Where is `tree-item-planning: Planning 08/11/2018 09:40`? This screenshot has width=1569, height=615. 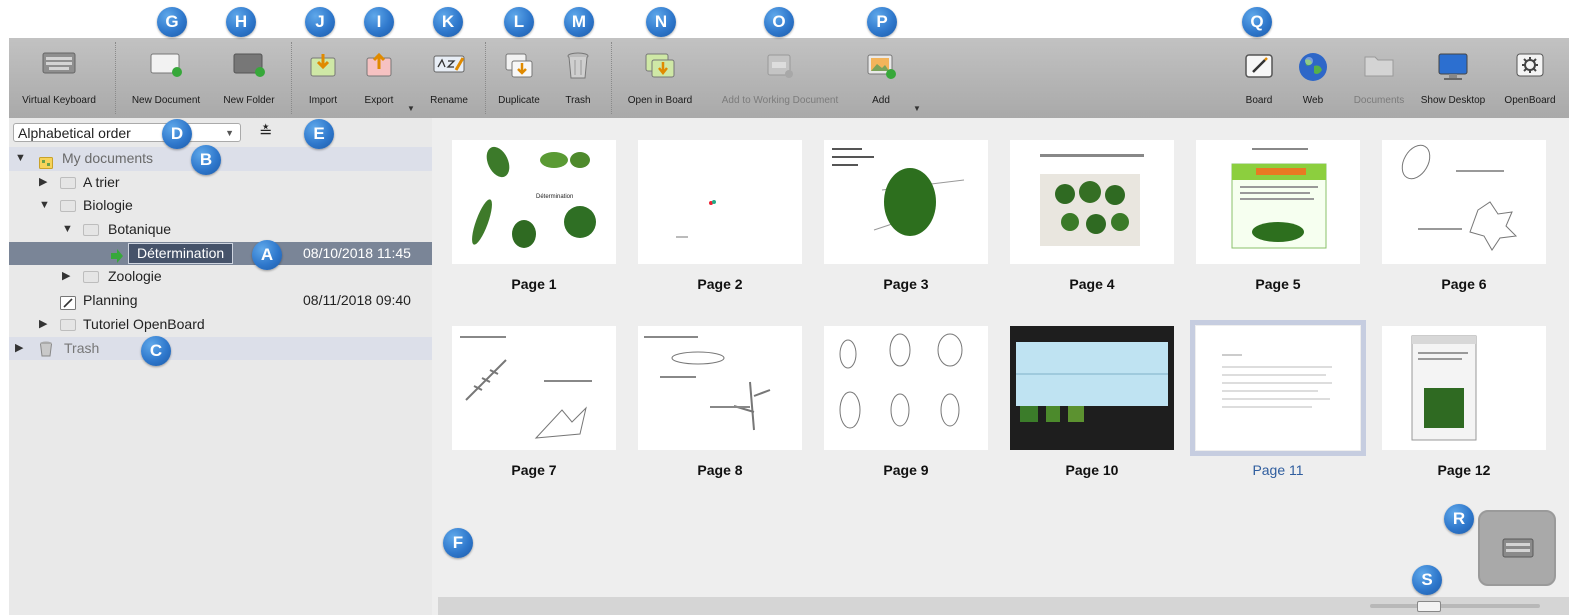
tree-item-planning: Planning 08/11/2018 09:40 is located at coordinates (220, 301).